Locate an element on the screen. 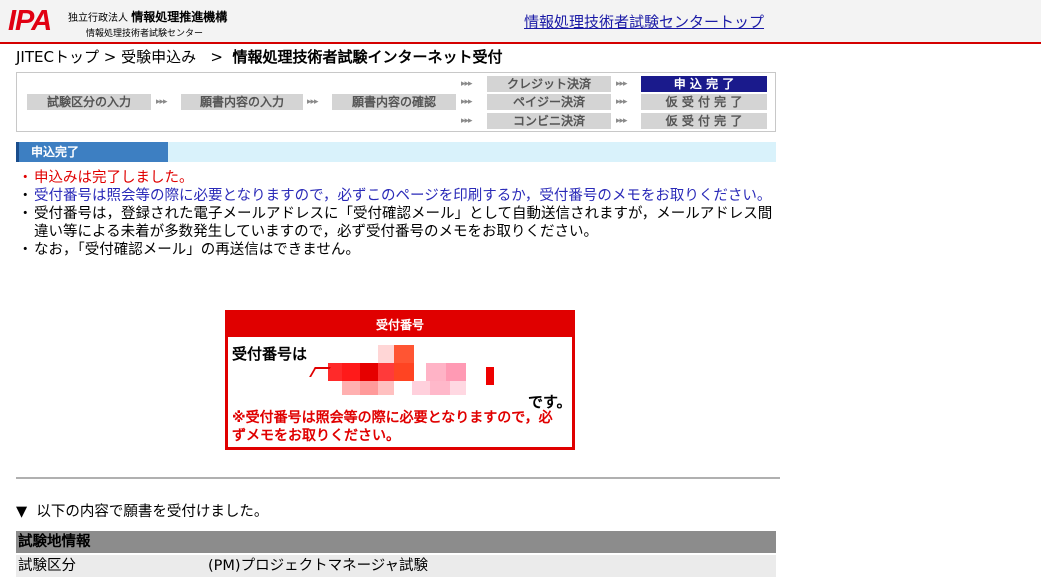 This screenshot has height=579, width=1041. receipt-label: 受付番号は is located at coordinates (270, 354).